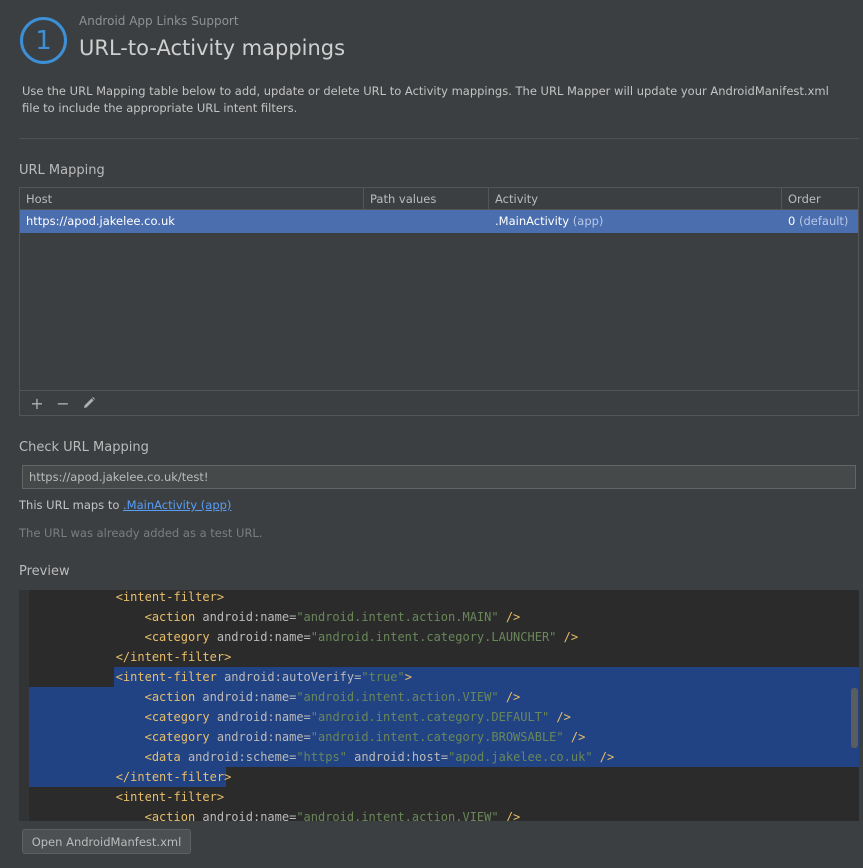  Describe the element at coordinates (383, 677) in the screenshot. I see `code-token: "true"` at that location.